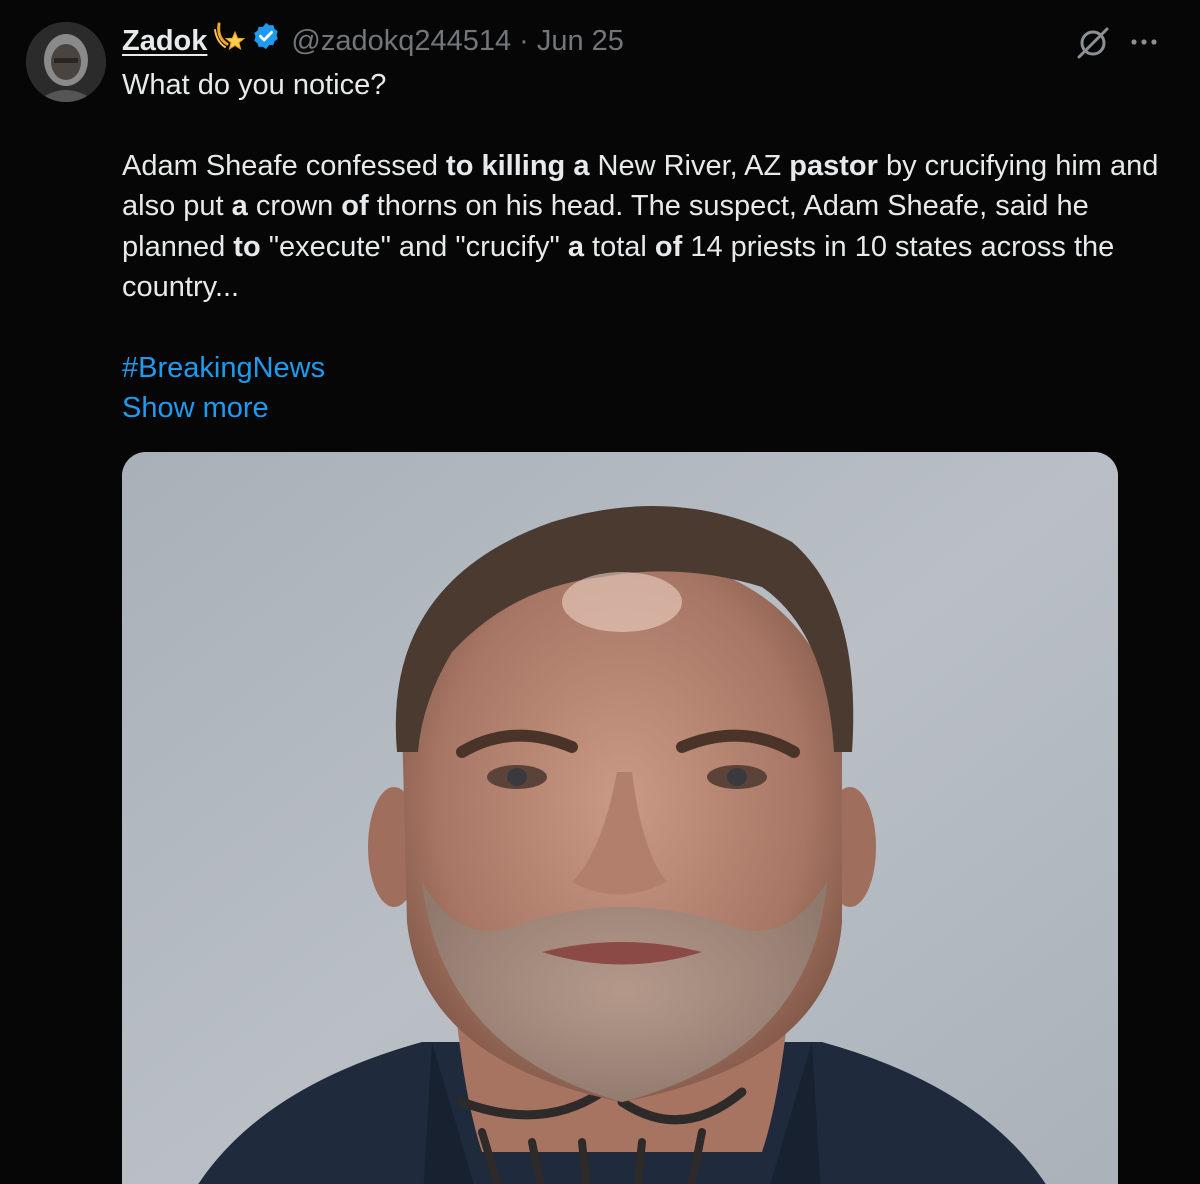 The image size is (1200, 1184). I want to click on tweet-date: Jun 25, so click(580, 41).